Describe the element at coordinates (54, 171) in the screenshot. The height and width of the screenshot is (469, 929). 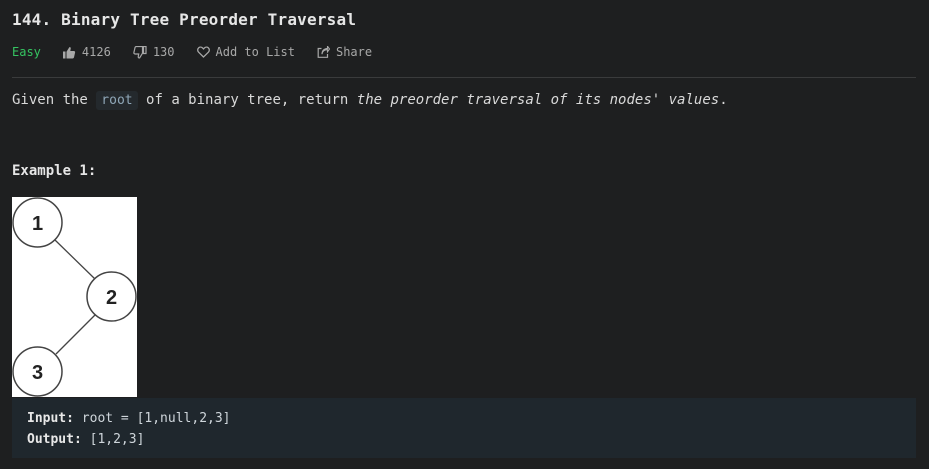
I see `example-title: Example 1:` at that location.